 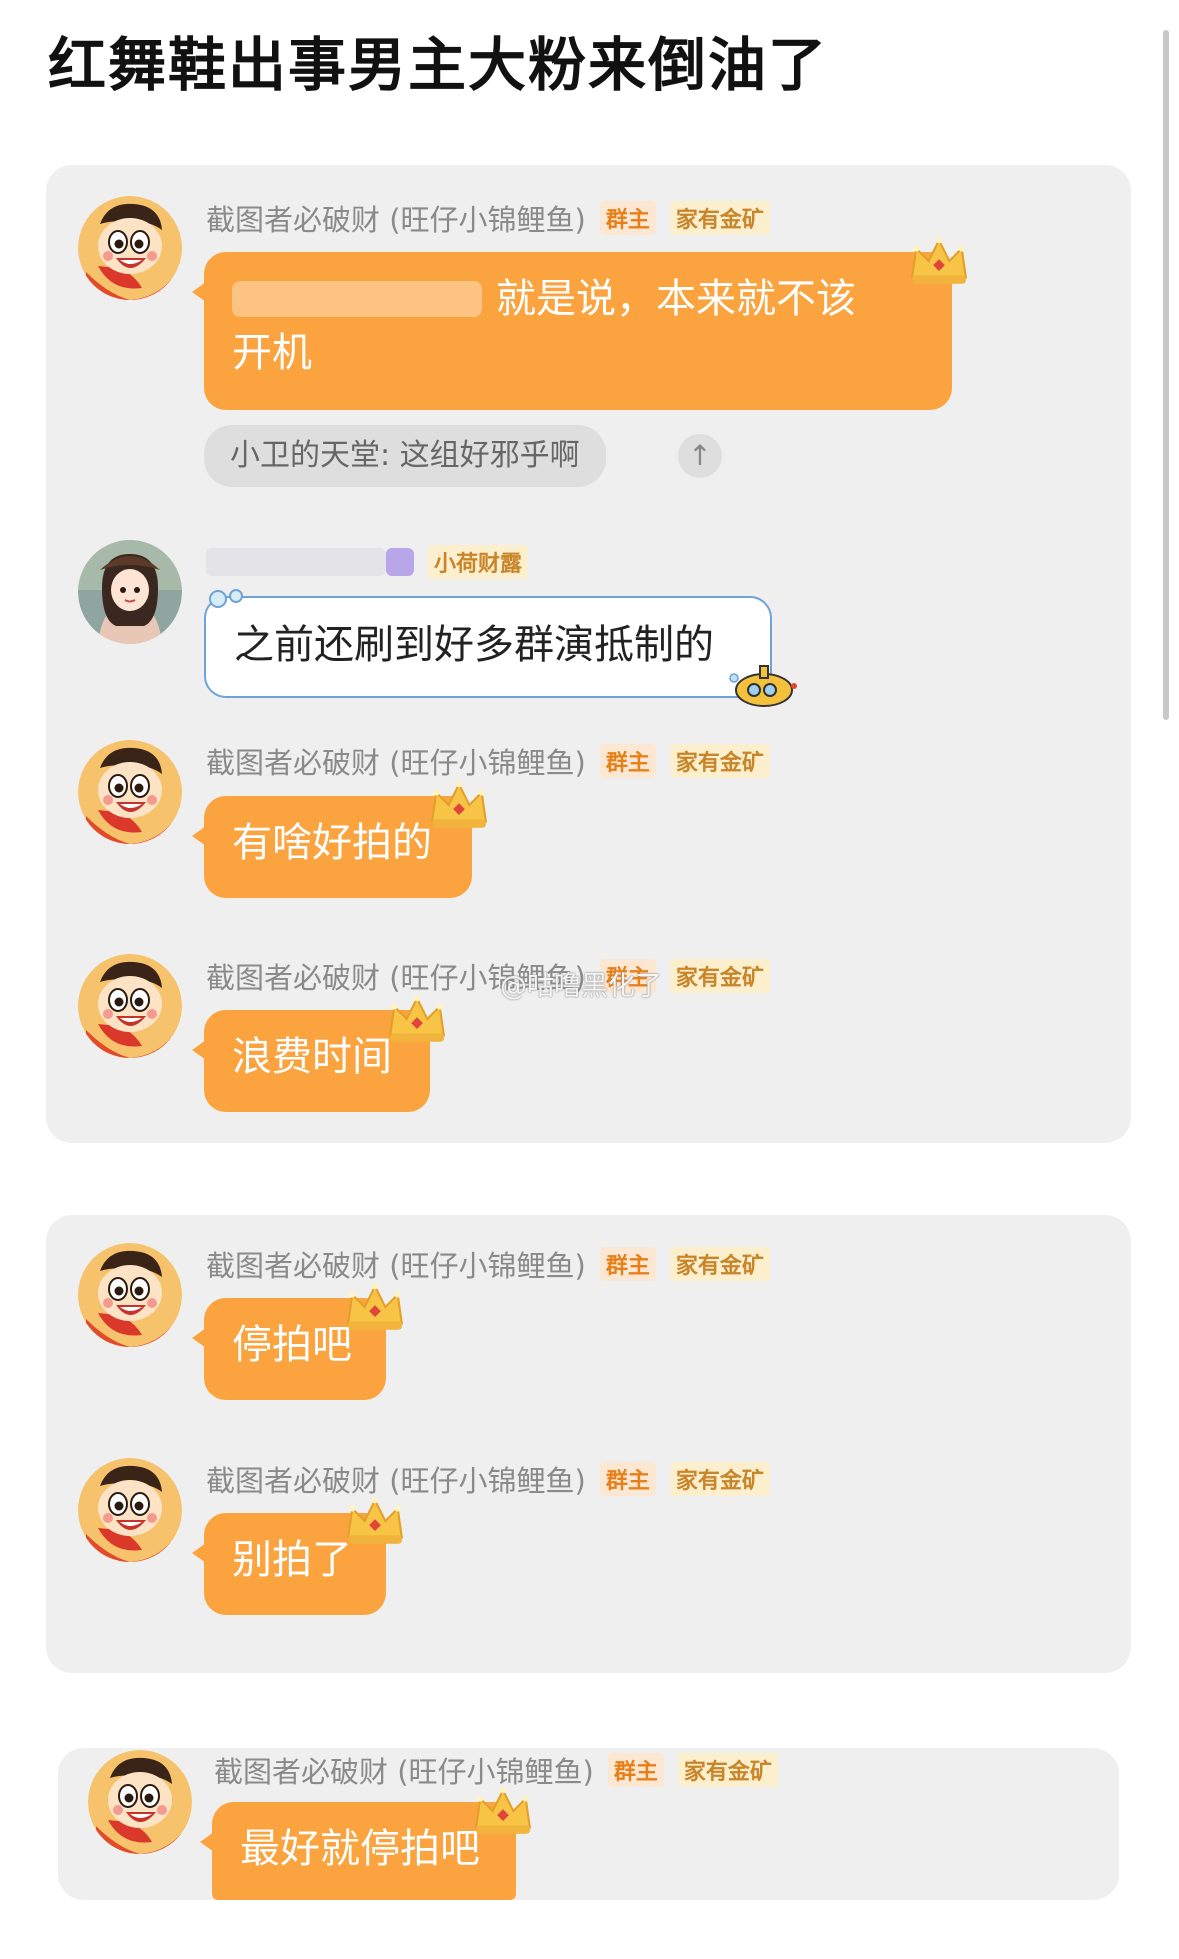 What do you see at coordinates (478, 562) in the screenshot?
I see `member-badge: 小荷财露` at bounding box center [478, 562].